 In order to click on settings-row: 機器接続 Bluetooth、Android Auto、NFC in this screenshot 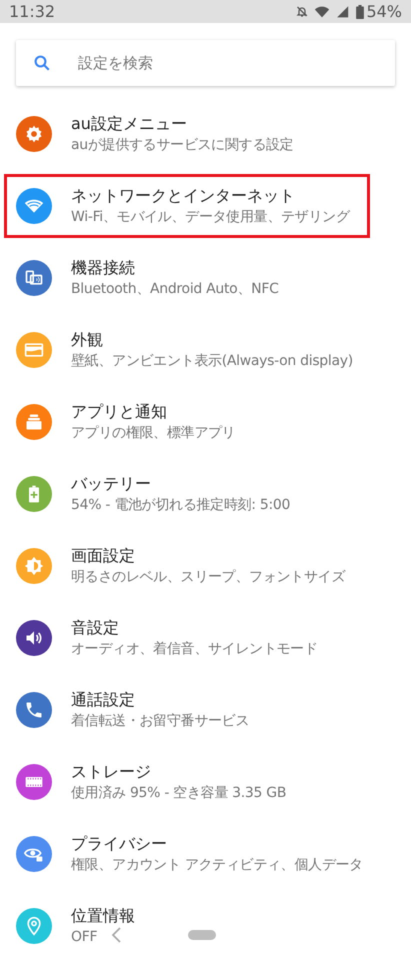, I will do `click(187, 278)`.